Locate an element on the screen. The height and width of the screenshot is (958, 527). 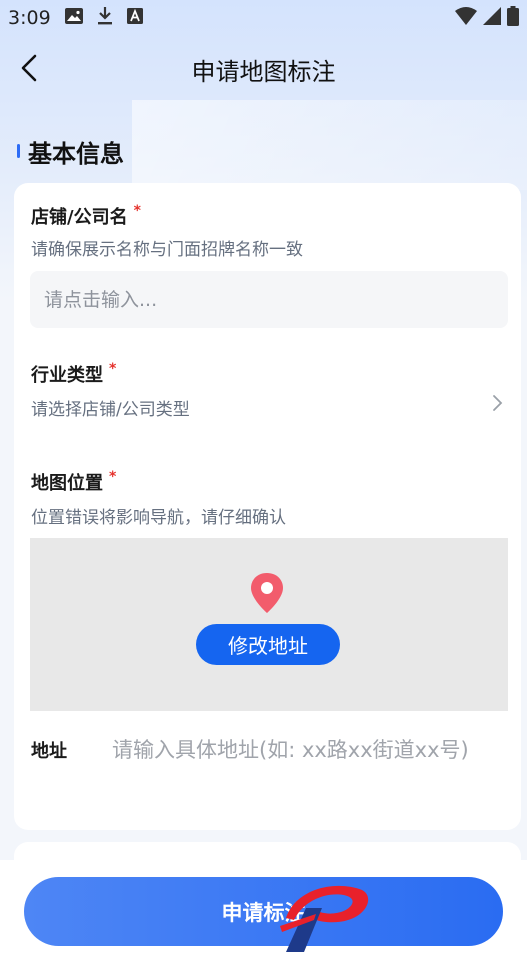
edit-address-button: 修改地址 is located at coordinates (268, 644).